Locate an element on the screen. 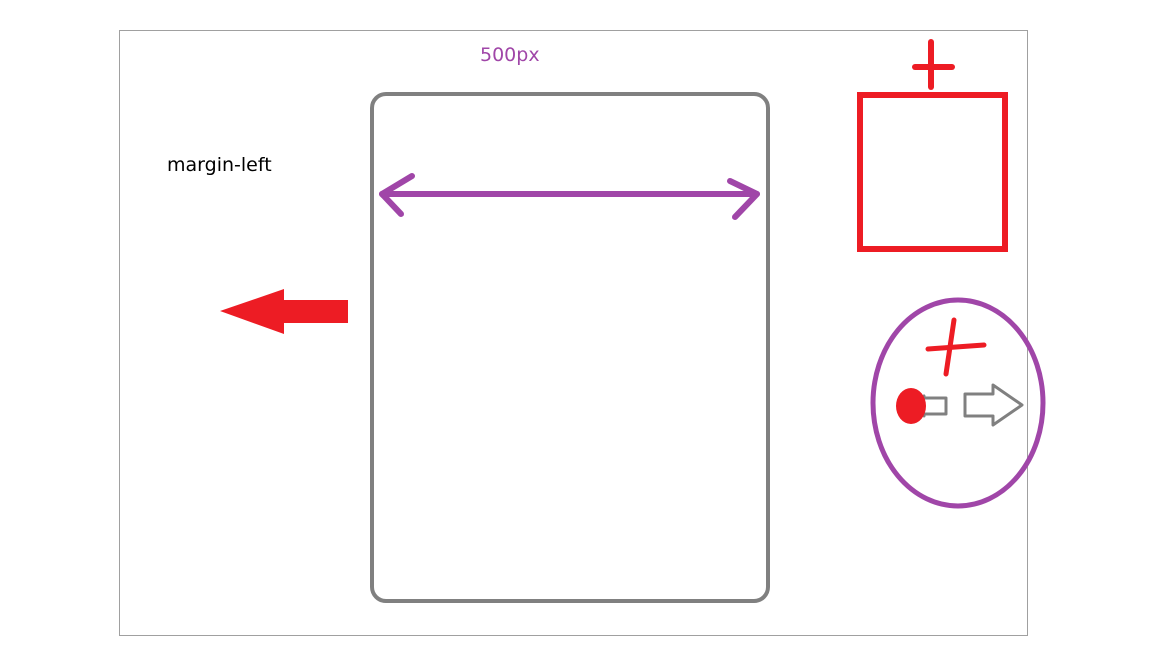  red-dot-icon is located at coordinates (911, 406).